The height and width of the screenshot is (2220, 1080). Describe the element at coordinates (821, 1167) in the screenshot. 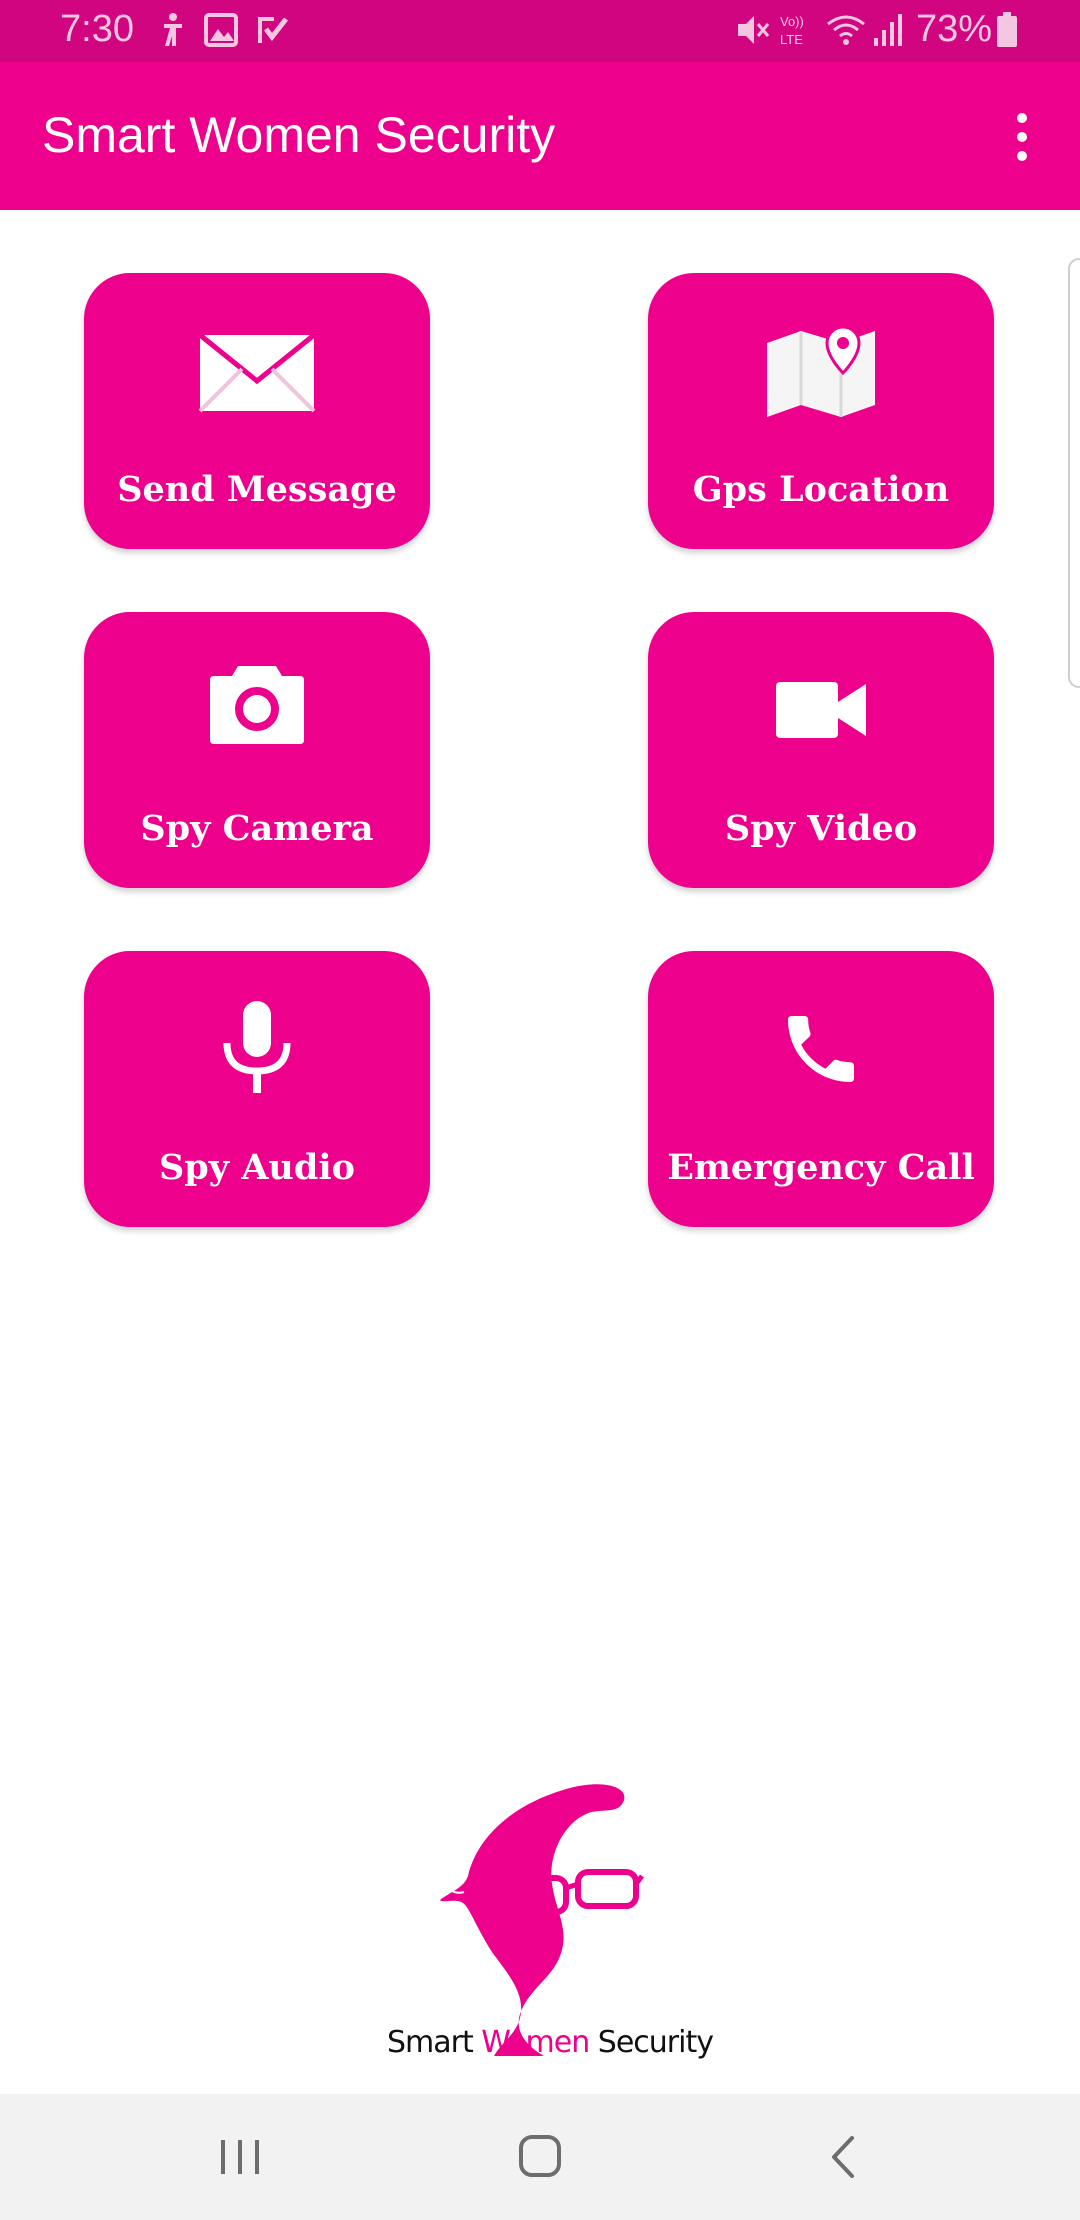

I see `emergency-call-label: Emergency Call` at that location.